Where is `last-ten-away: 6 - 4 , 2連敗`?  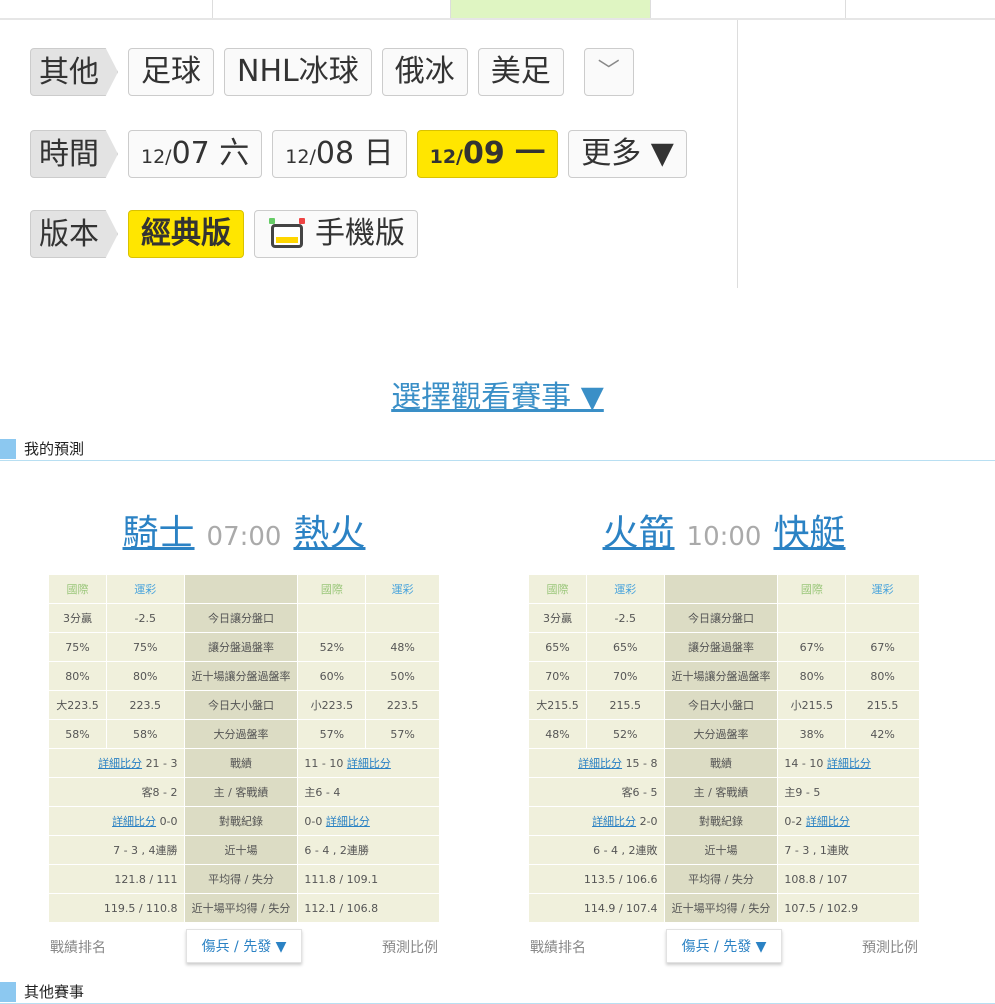 last-ten-away: 6 - 4 , 2連敗 is located at coordinates (596, 850).